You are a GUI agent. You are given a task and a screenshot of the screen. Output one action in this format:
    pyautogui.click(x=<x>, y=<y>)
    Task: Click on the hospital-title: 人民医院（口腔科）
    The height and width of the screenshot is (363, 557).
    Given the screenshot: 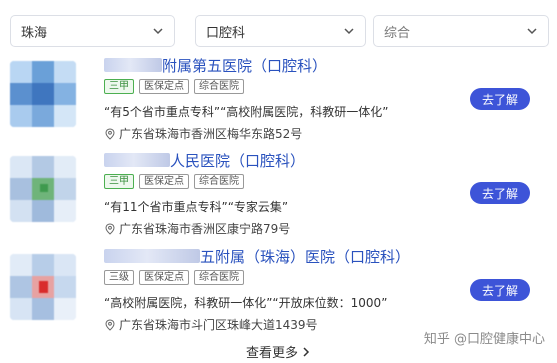 What is the action you would take?
    pyautogui.click(x=204, y=160)
    